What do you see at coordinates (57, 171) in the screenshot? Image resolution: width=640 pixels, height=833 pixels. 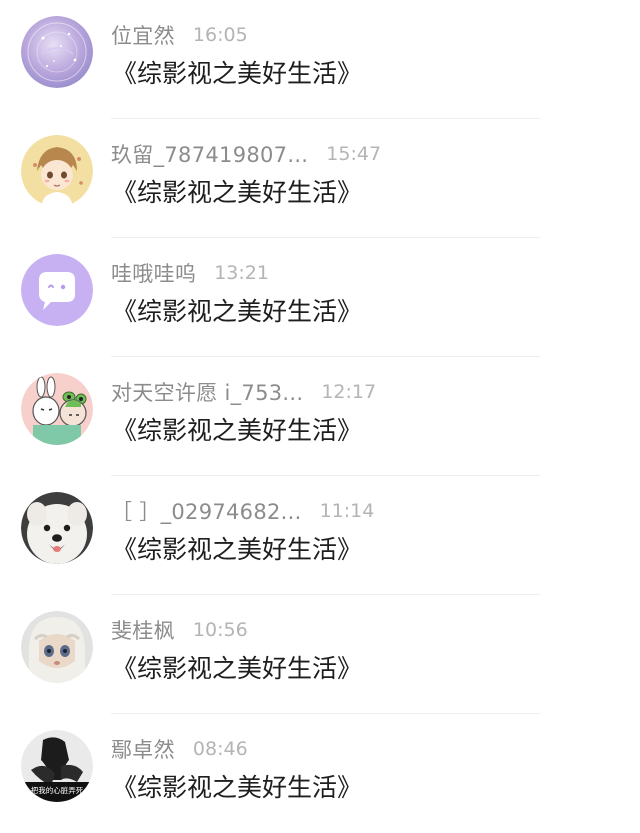 I see `anime-boy-avatar-icon` at bounding box center [57, 171].